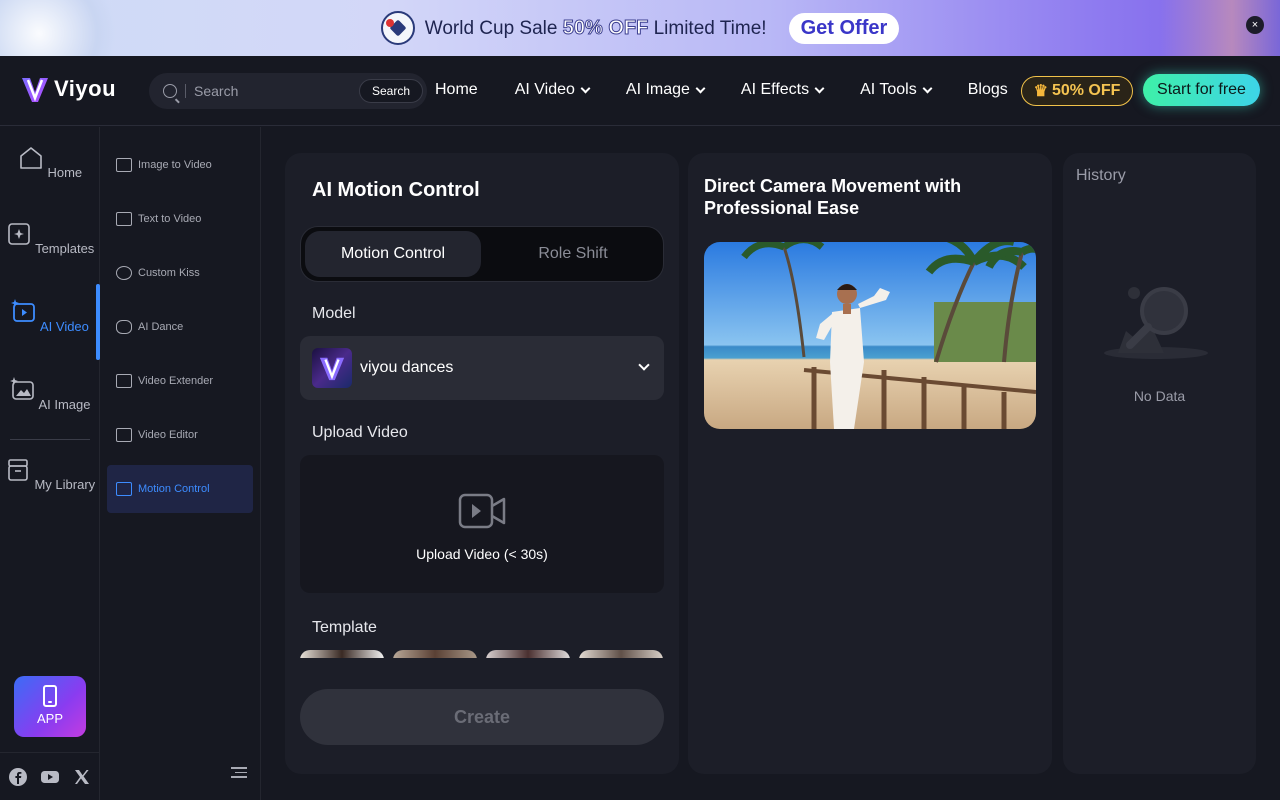 The width and height of the screenshot is (1280, 800). What do you see at coordinates (1255, 25) in the screenshot?
I see `close-banner-icon: ×` at bounding box center [1255, 25].